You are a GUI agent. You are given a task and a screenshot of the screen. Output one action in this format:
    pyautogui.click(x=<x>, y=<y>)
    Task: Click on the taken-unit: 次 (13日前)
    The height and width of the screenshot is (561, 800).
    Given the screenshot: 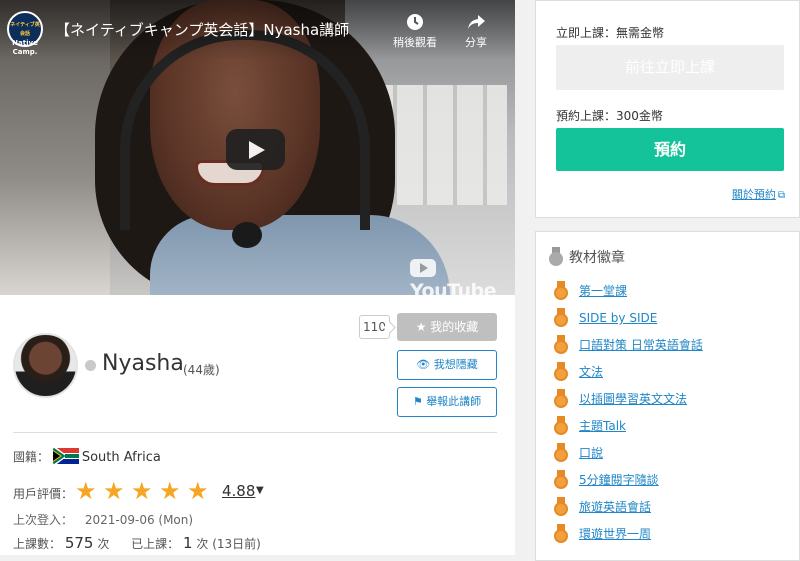 What is the action you would take?
    pyautogui.click(x=228, y=544)
    